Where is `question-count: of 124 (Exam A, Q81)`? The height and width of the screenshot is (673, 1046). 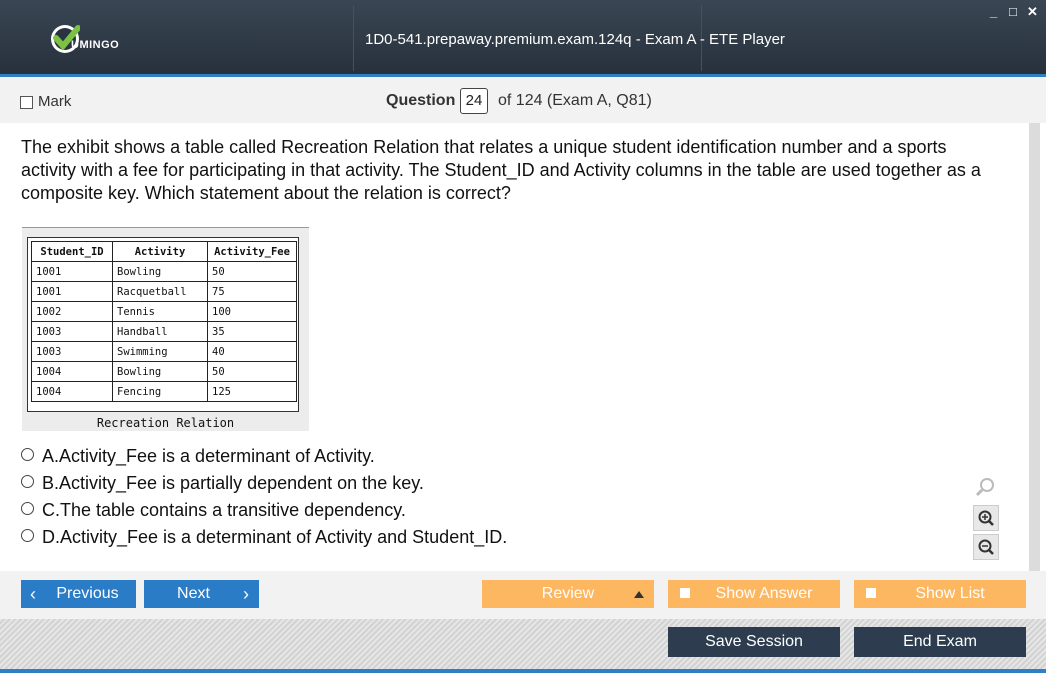
question-count: of 124 (Exam A, Q81) is located at coordinates (575, 100).